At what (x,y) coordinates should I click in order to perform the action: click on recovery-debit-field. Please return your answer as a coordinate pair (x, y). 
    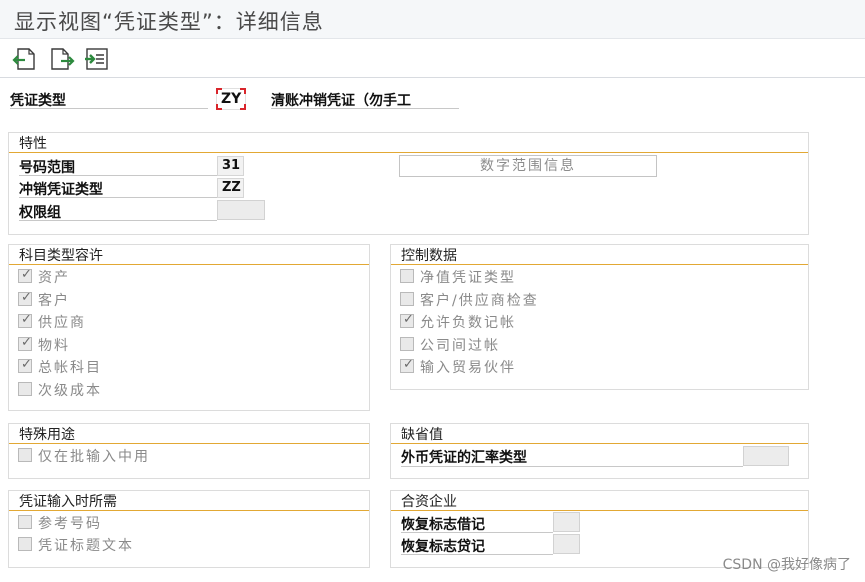
    Looking at the image, I should click on (566, 522).